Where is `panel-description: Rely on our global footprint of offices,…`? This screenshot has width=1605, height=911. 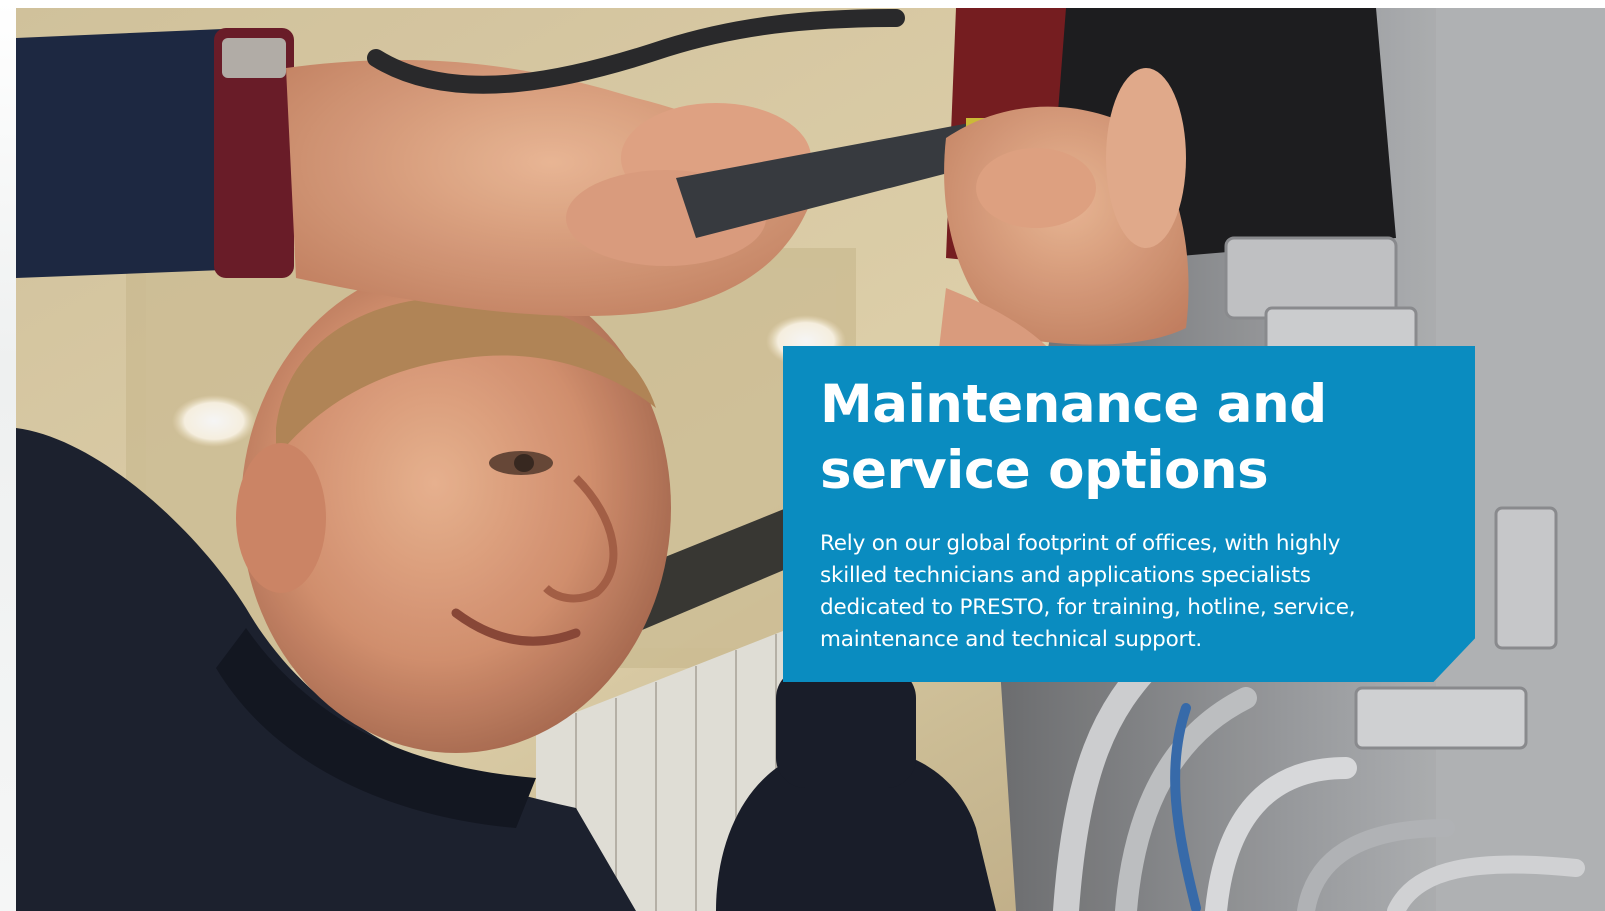 panel-description: Rely on our global footprint of offices,… is located at coordinates (1129, 592).